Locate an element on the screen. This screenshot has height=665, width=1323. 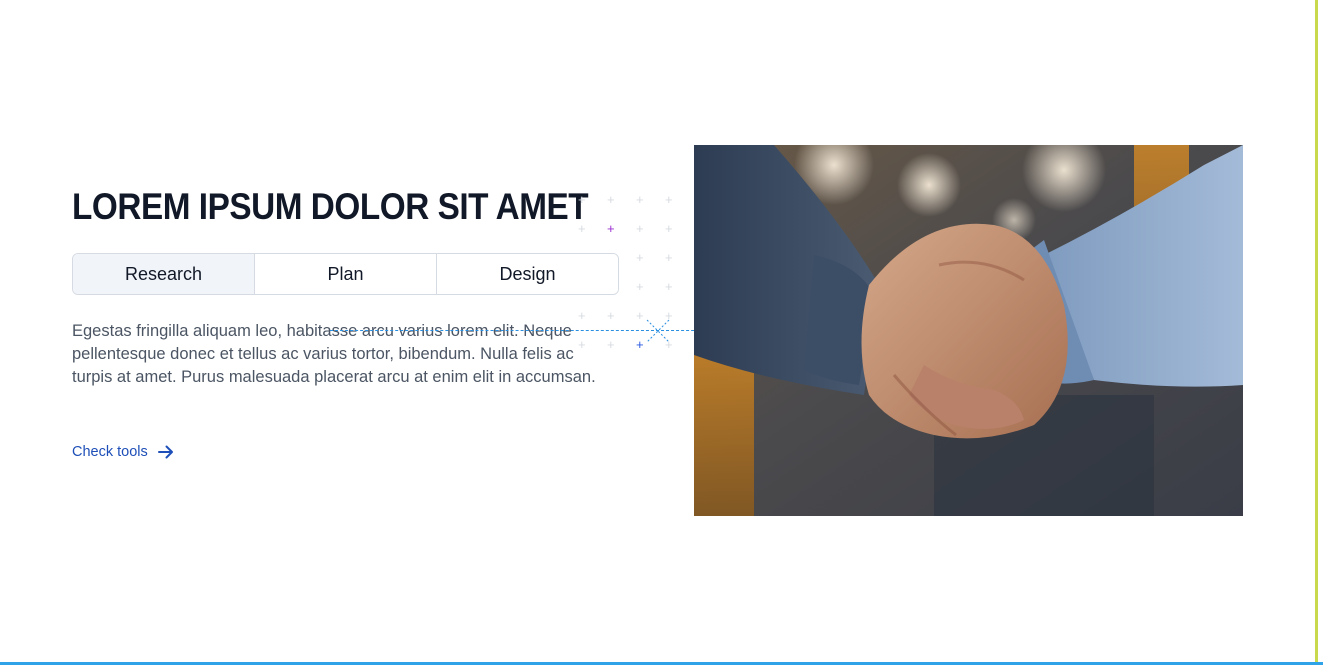
check-tools-label: Check tools is located at coordinates (110, 452).